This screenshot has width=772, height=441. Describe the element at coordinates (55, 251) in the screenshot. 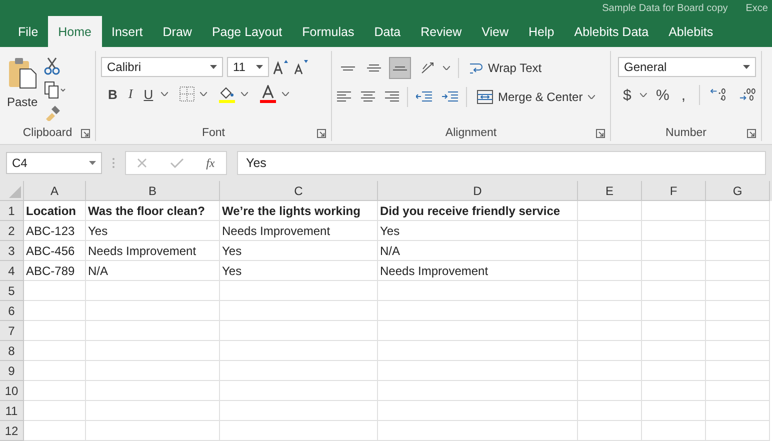

I see `table-cell: ABC-456` at that location.